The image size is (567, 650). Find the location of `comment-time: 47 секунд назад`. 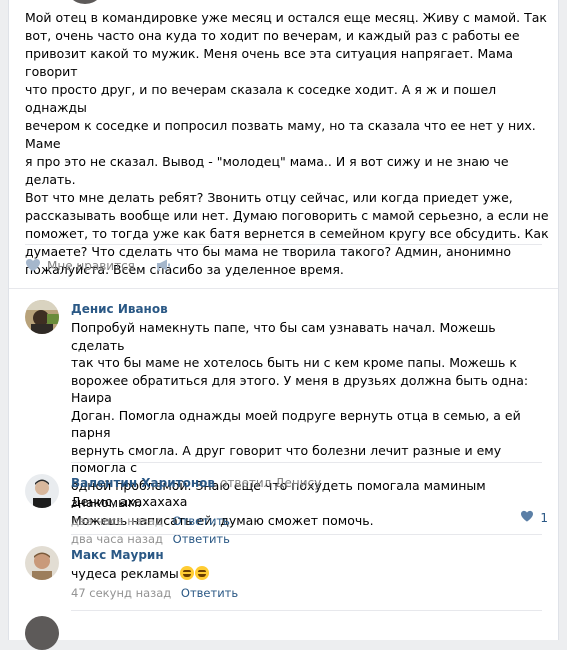

comment-time: 47 секунд назад is located at coordinates (121, 593).